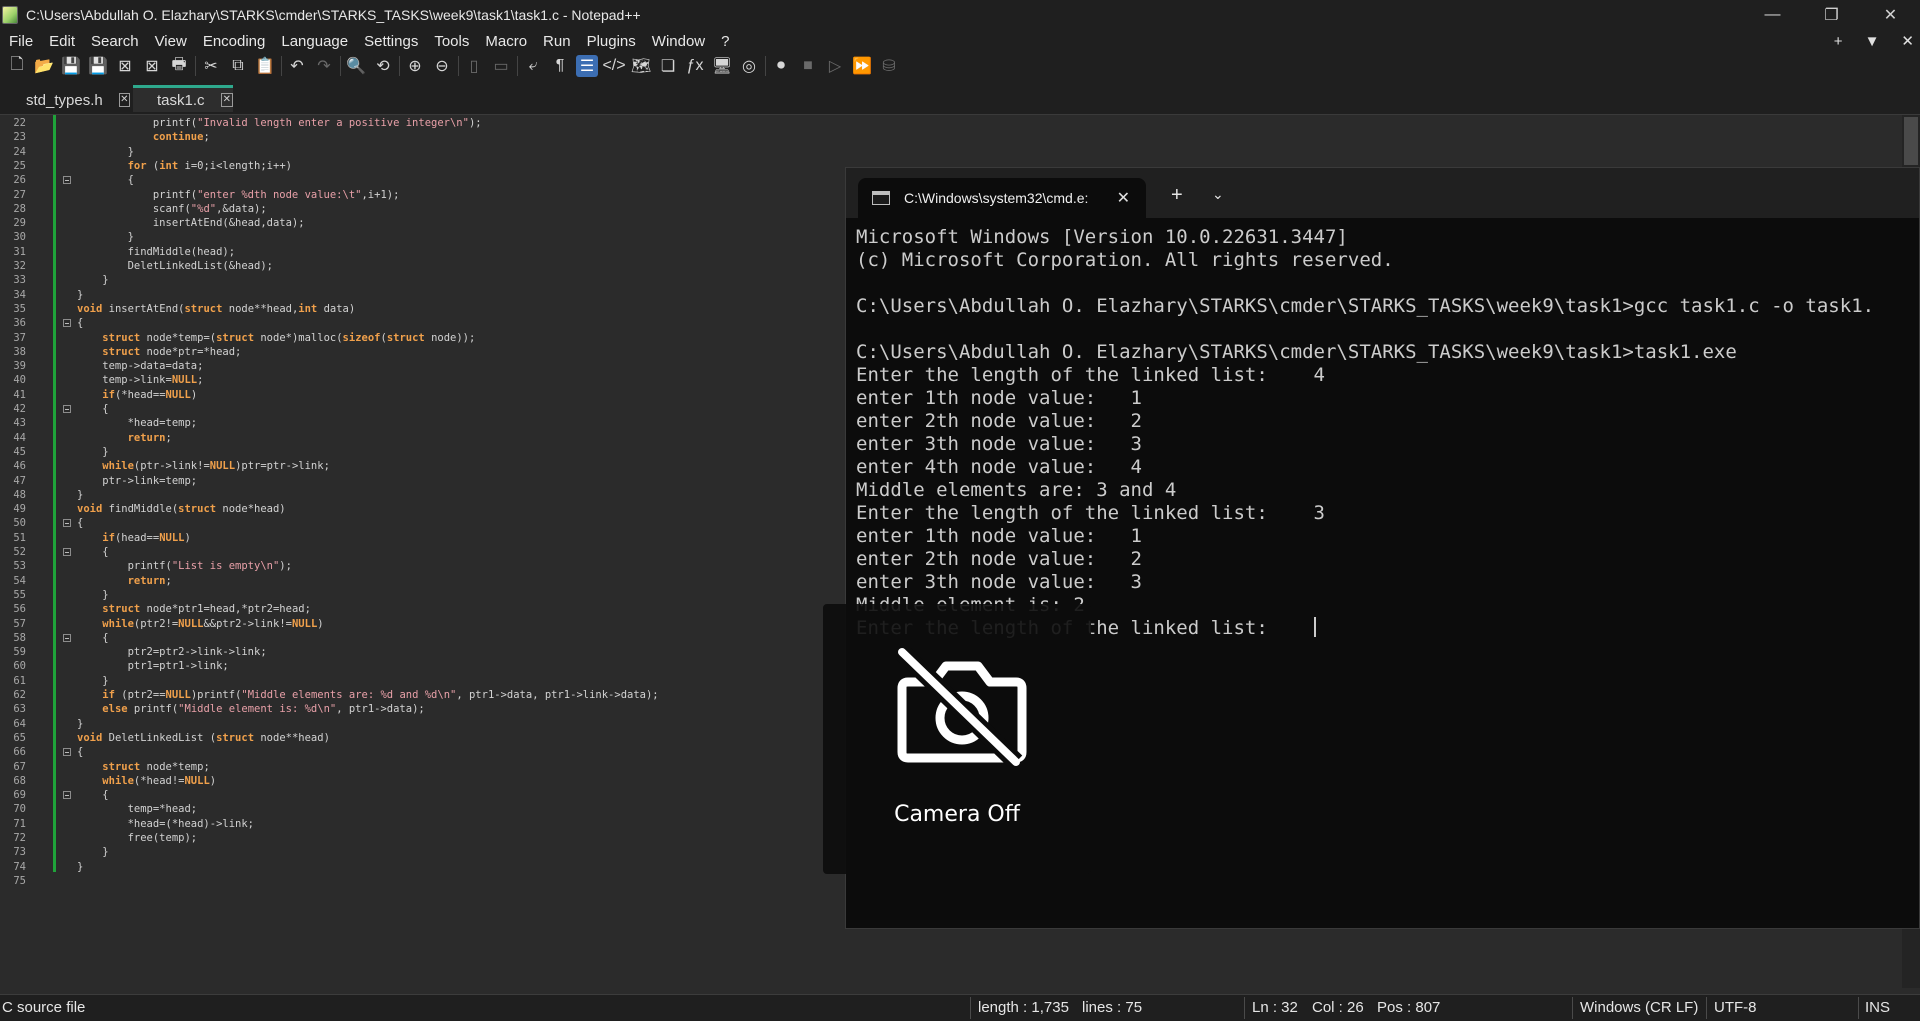 The height and width of the screenshot is (1021, 1920). I want to click on code-line: ptr2=ptr2->link->link;, so click(172, 652).